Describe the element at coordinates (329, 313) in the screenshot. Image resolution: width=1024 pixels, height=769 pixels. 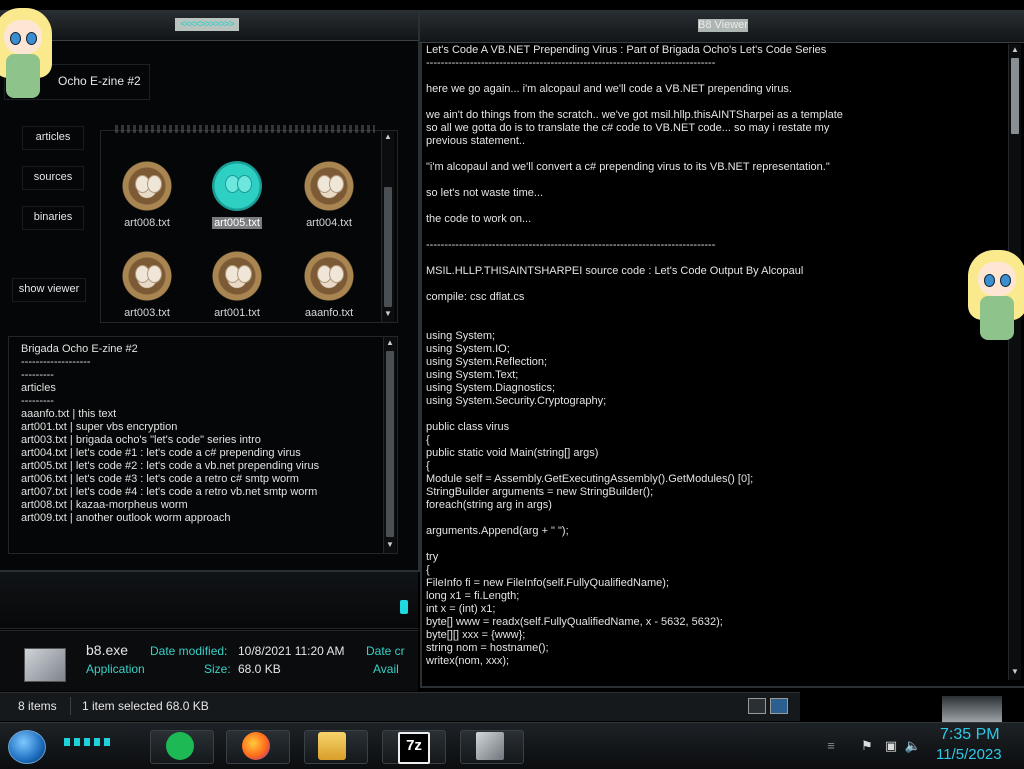
I see `file-label: aaanfo.txt` at that location.